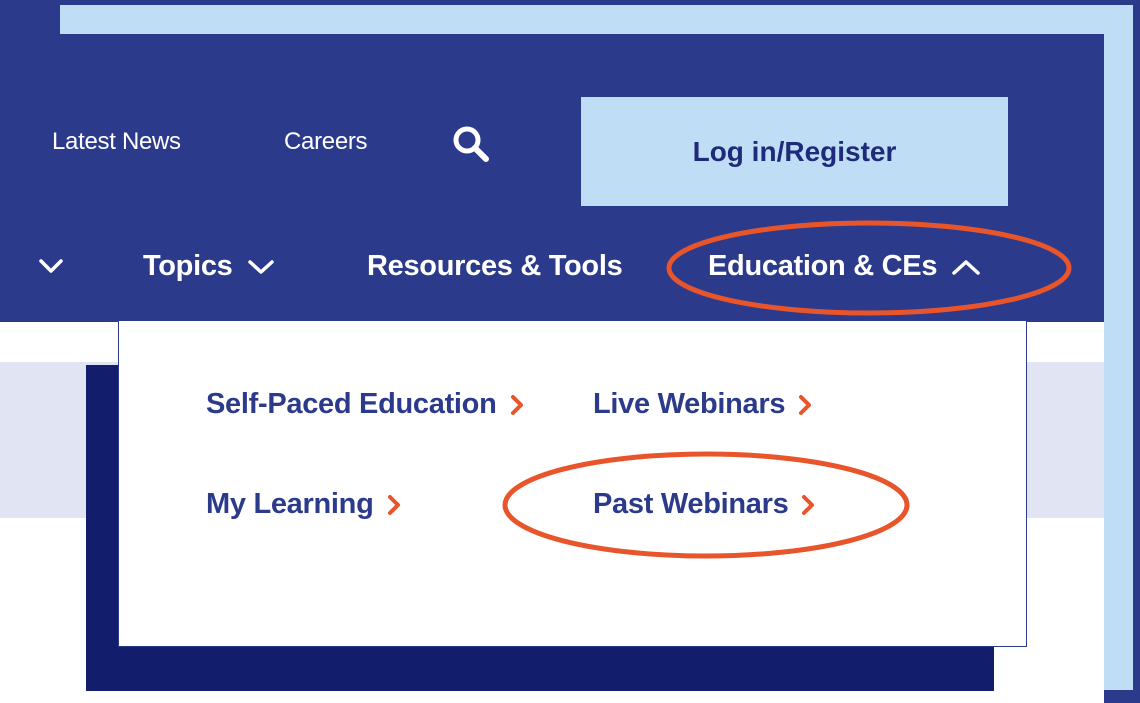 The image size is (1140, 703). Describe the element at coordinates (116, 142) in the screenshot. I see `latest-news-link: Latest News` at that location.